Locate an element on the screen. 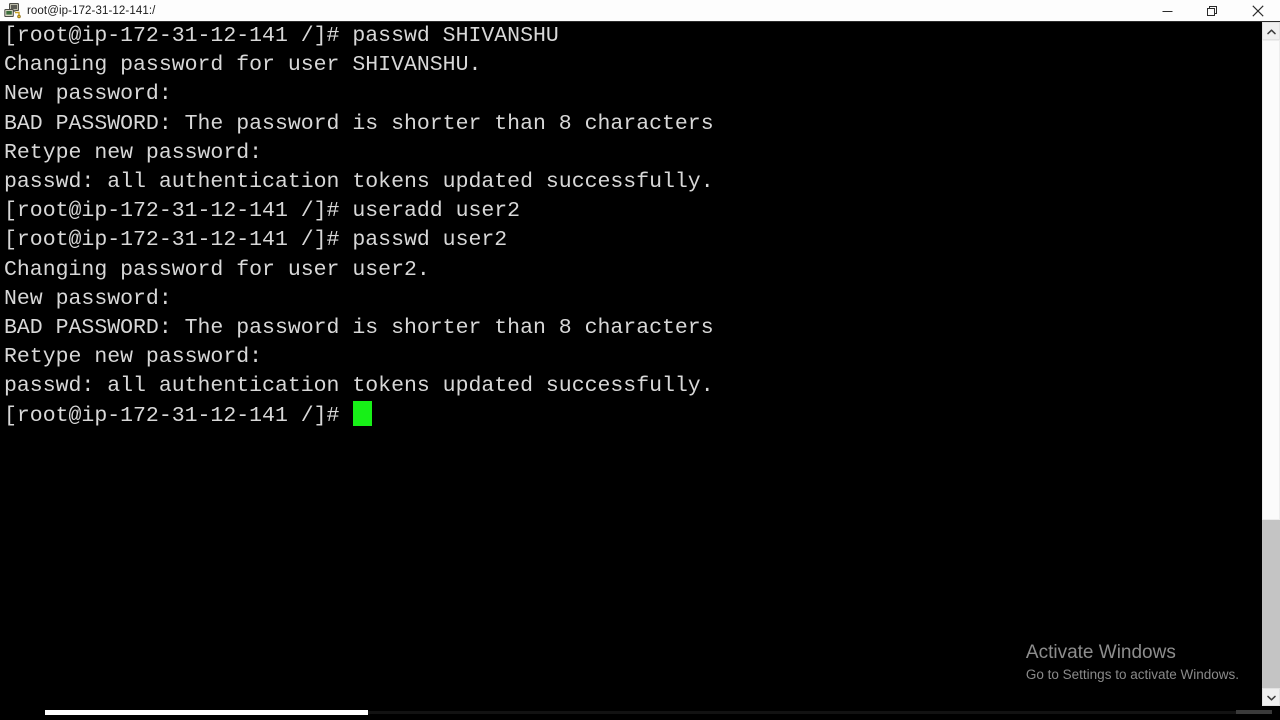 This screenshot has width=1280, height=720. horizontal-scrollbar-track is located at coordinates (817, 712).